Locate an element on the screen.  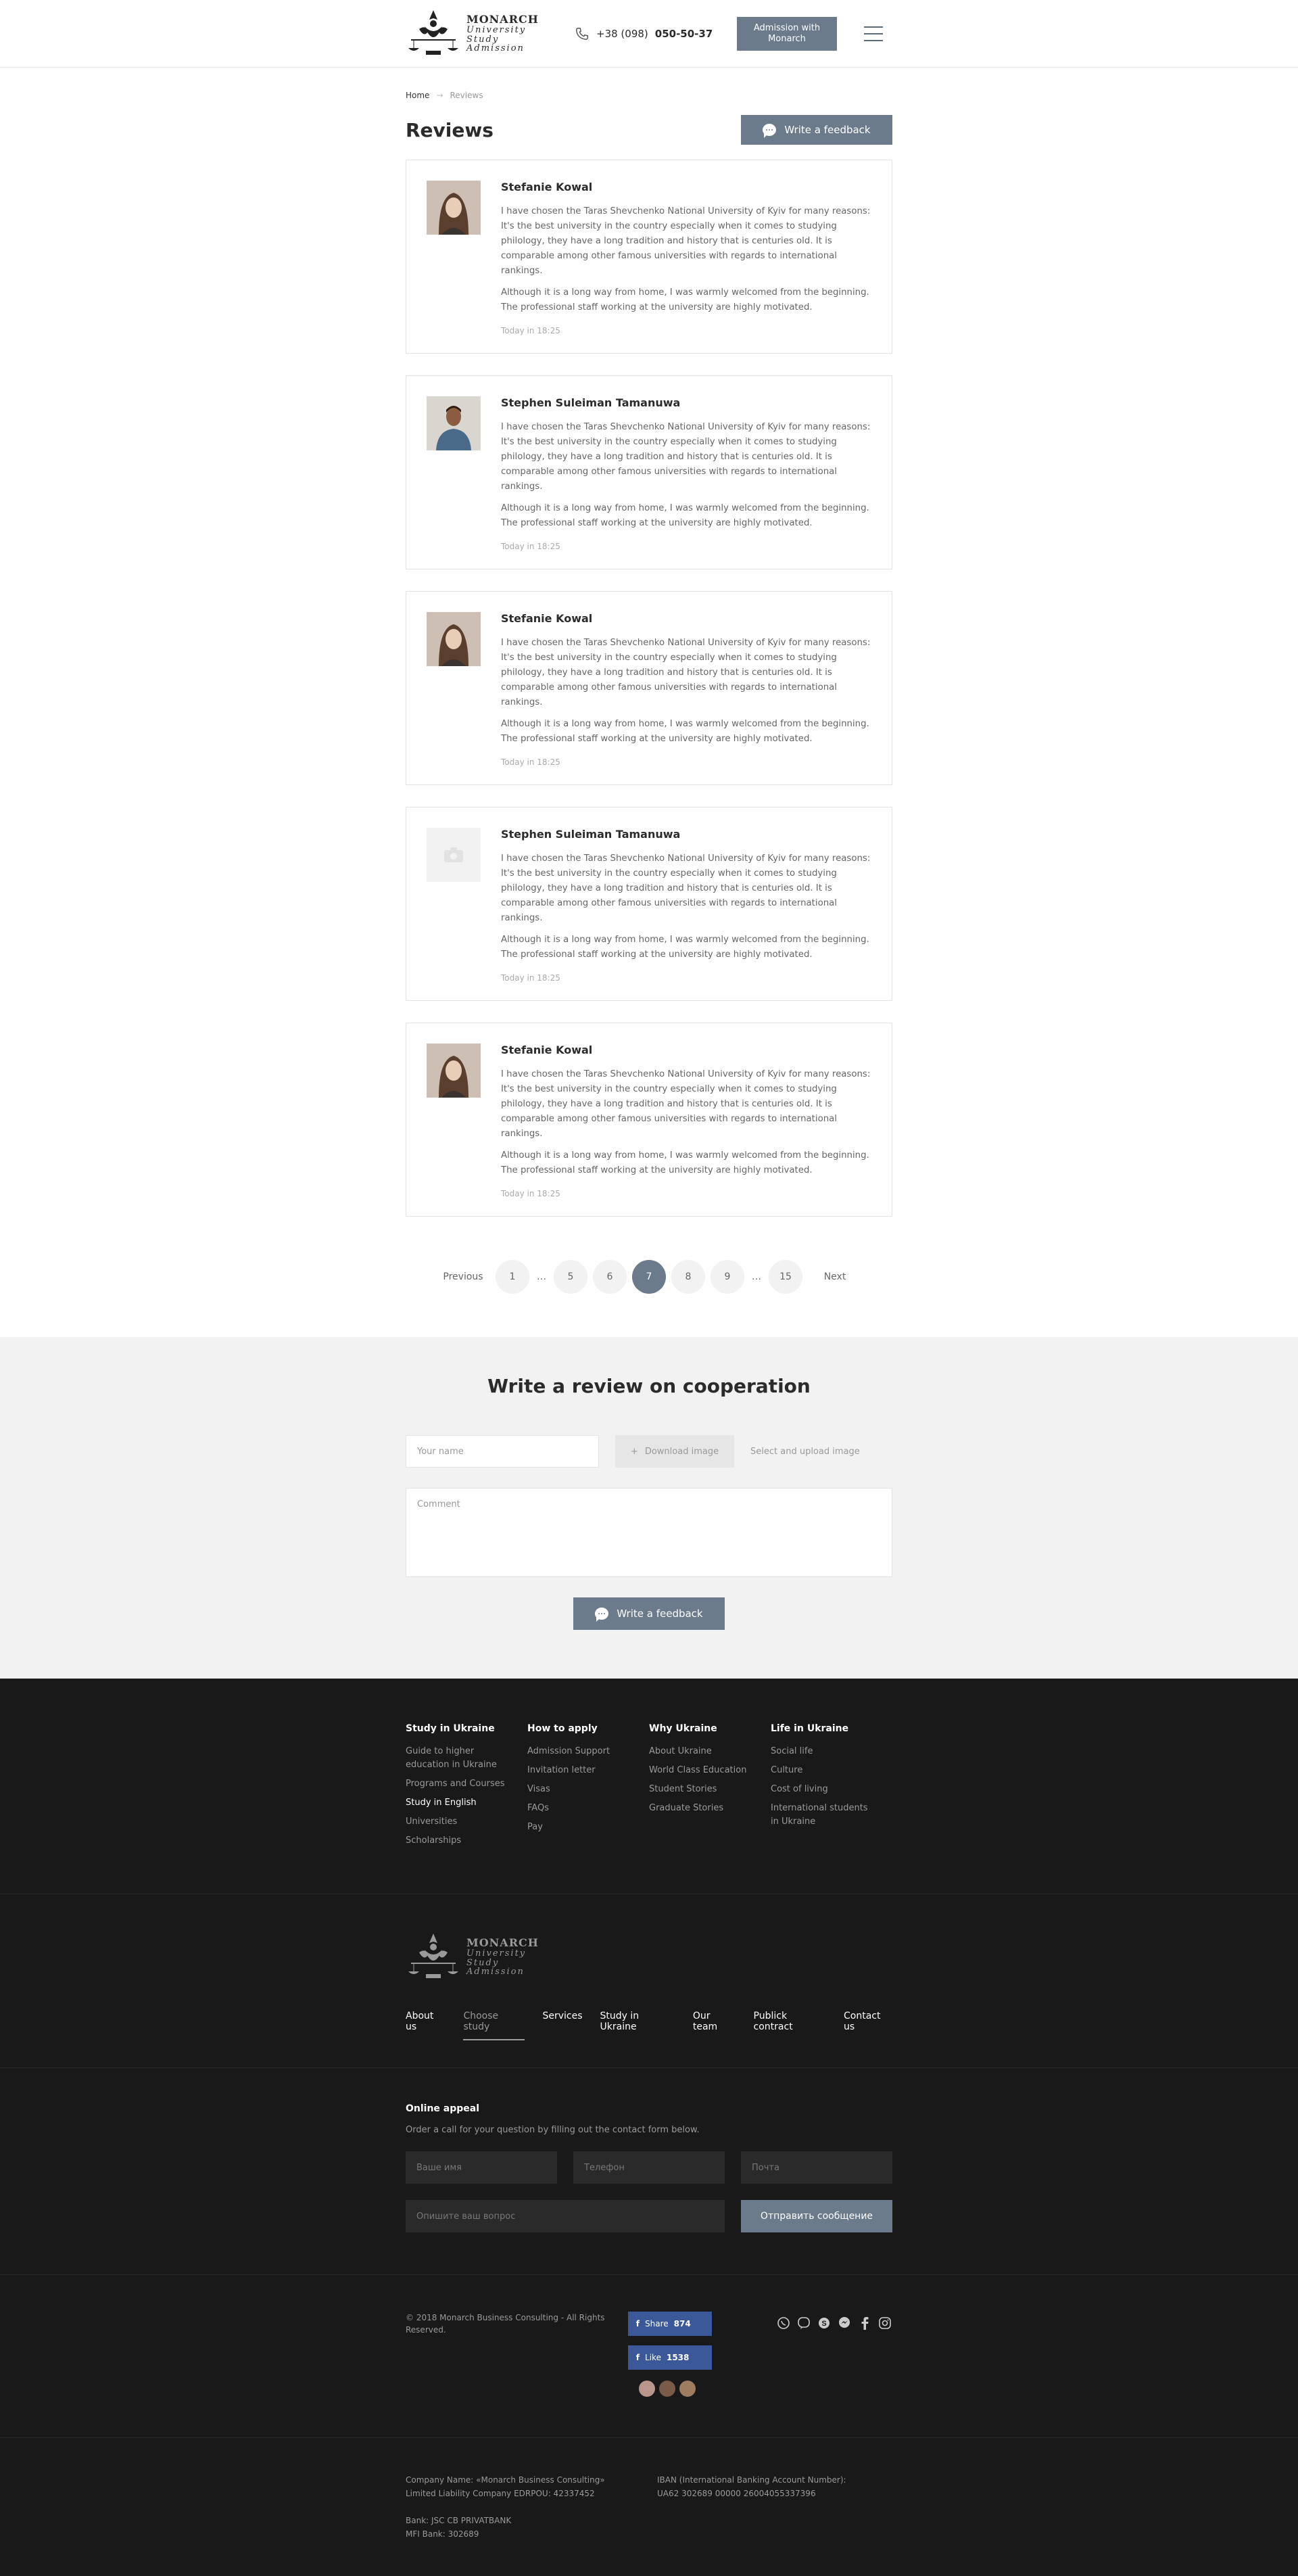
write-feedback-label: Write a feedback is located at coordinates (827, 130).